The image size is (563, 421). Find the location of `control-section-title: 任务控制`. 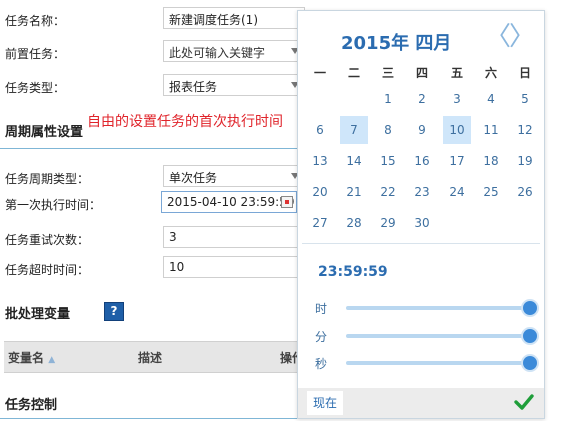

control-section-title: 任务控制 is located at coordinates (31, 405).